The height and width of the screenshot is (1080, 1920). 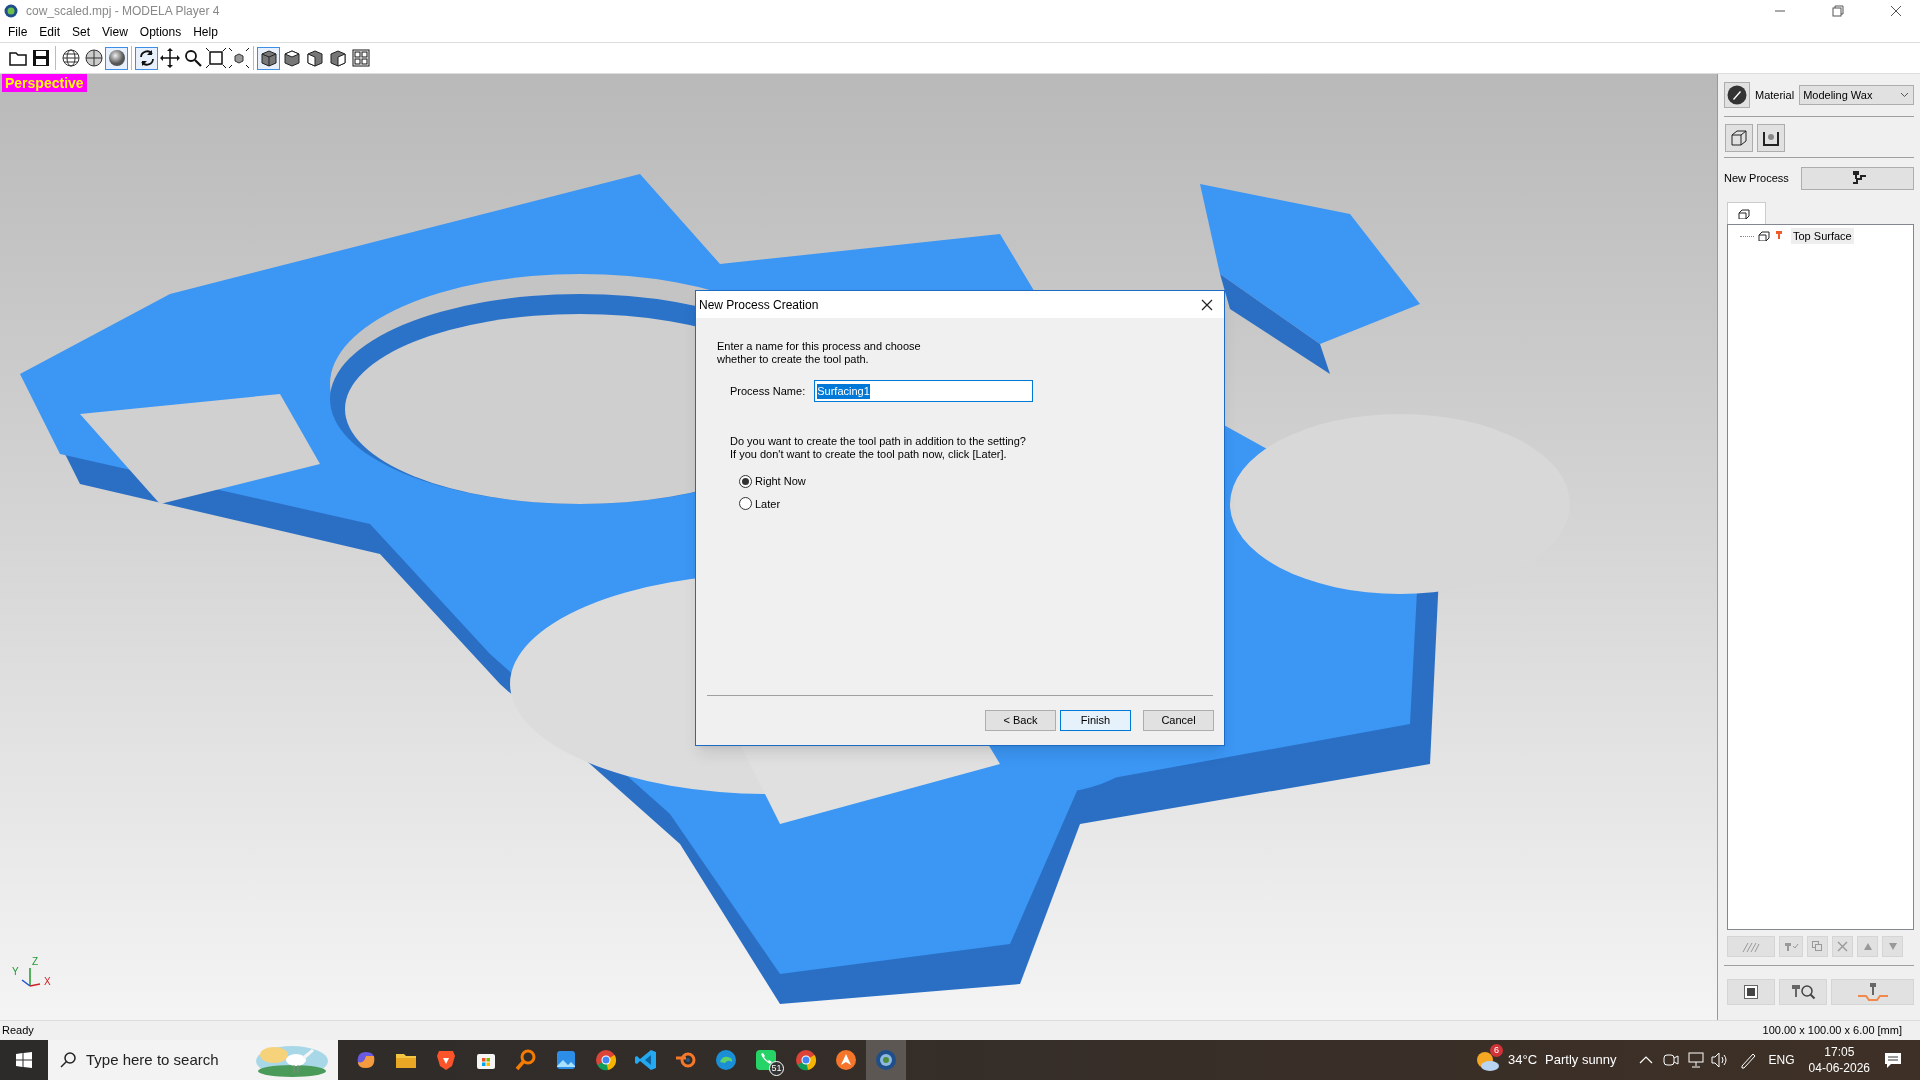 I want to click on chevron-up-icon, so click(x=1645, y=1060).